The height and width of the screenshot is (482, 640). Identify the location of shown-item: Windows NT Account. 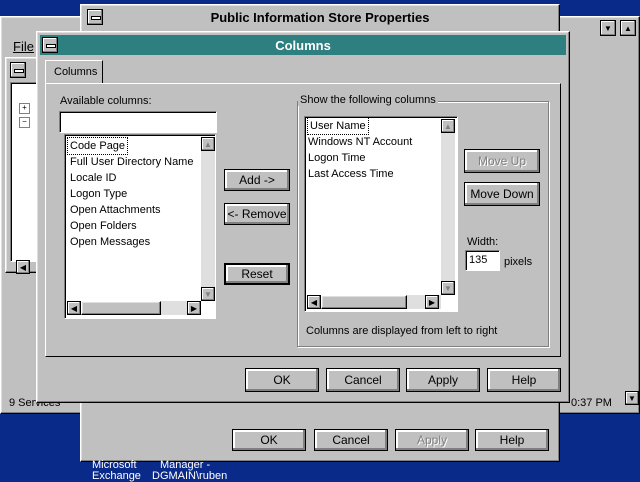
(360, 142).